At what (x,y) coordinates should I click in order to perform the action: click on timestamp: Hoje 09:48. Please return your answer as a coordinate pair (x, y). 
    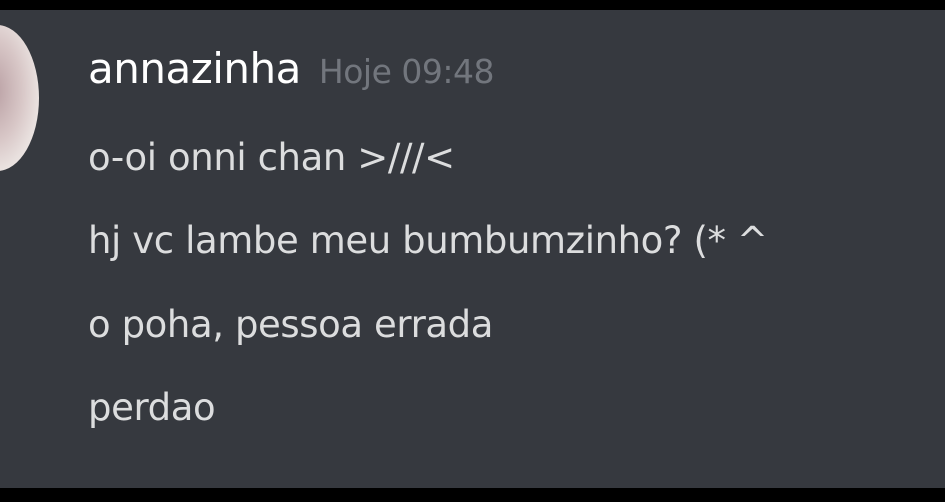
    Looking at the image, I should click on (406, 71).